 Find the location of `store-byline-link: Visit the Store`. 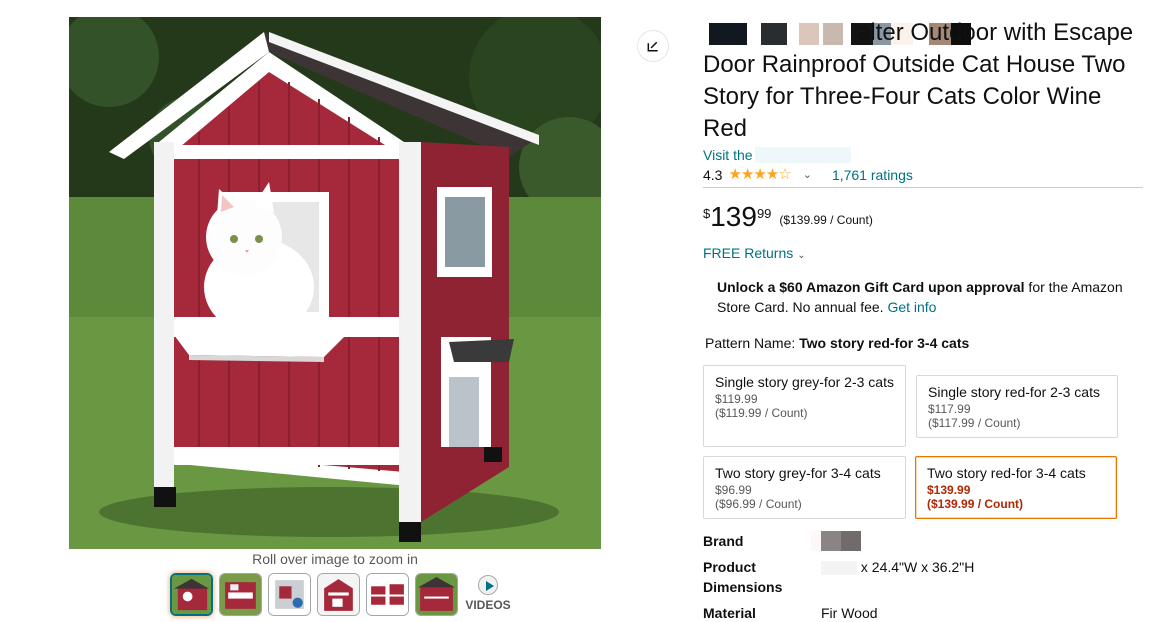

store-byline-link: Visit the Store is located at coordinates (923, 155).